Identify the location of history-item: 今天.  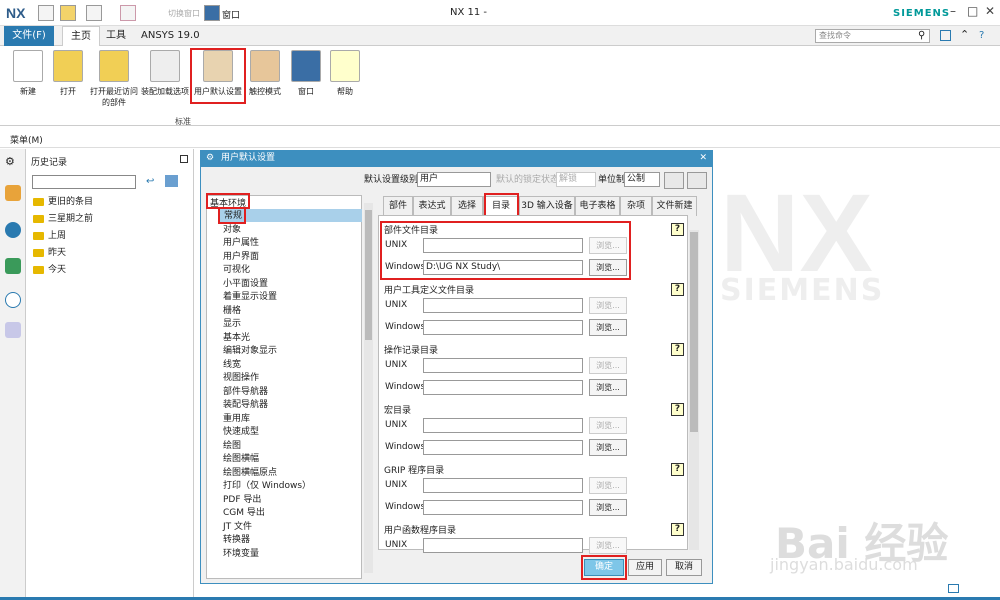
(49, 271).